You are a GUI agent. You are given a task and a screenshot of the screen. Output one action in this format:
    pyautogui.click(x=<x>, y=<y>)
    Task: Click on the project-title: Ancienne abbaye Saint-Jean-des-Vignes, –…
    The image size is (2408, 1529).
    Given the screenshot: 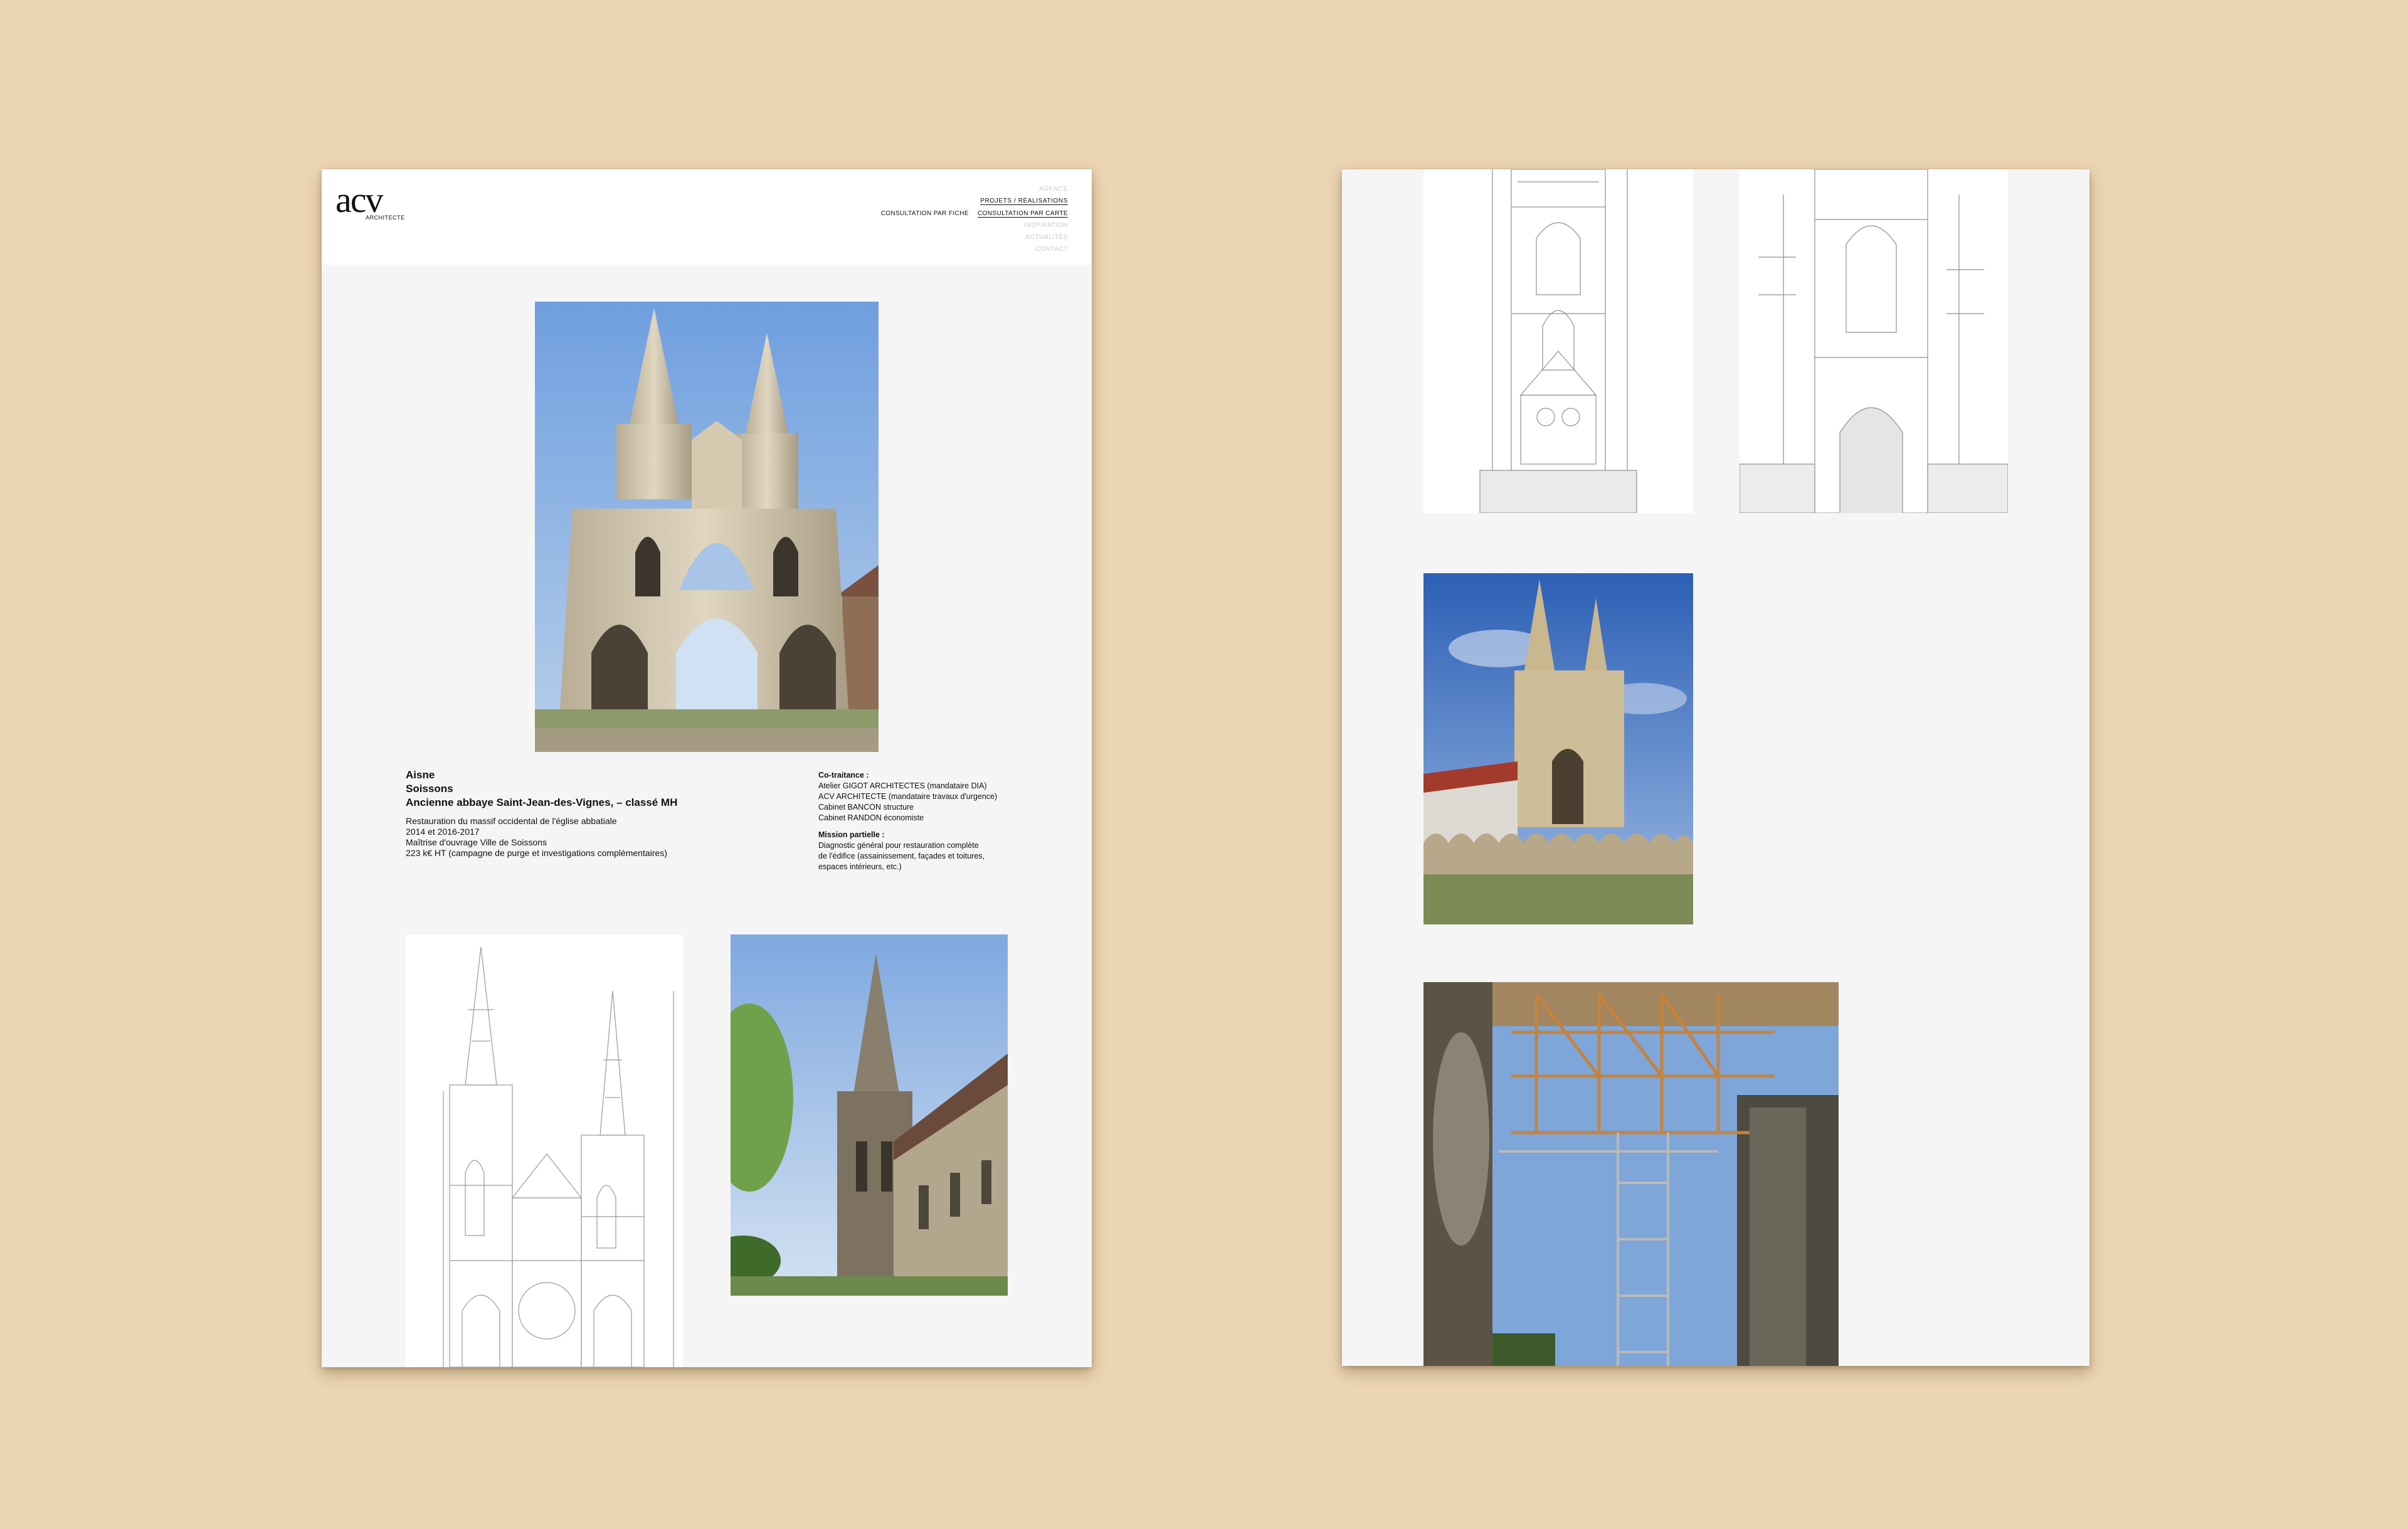 What is the action you would take?
    pyautogui.click(x=542, y=802)
    